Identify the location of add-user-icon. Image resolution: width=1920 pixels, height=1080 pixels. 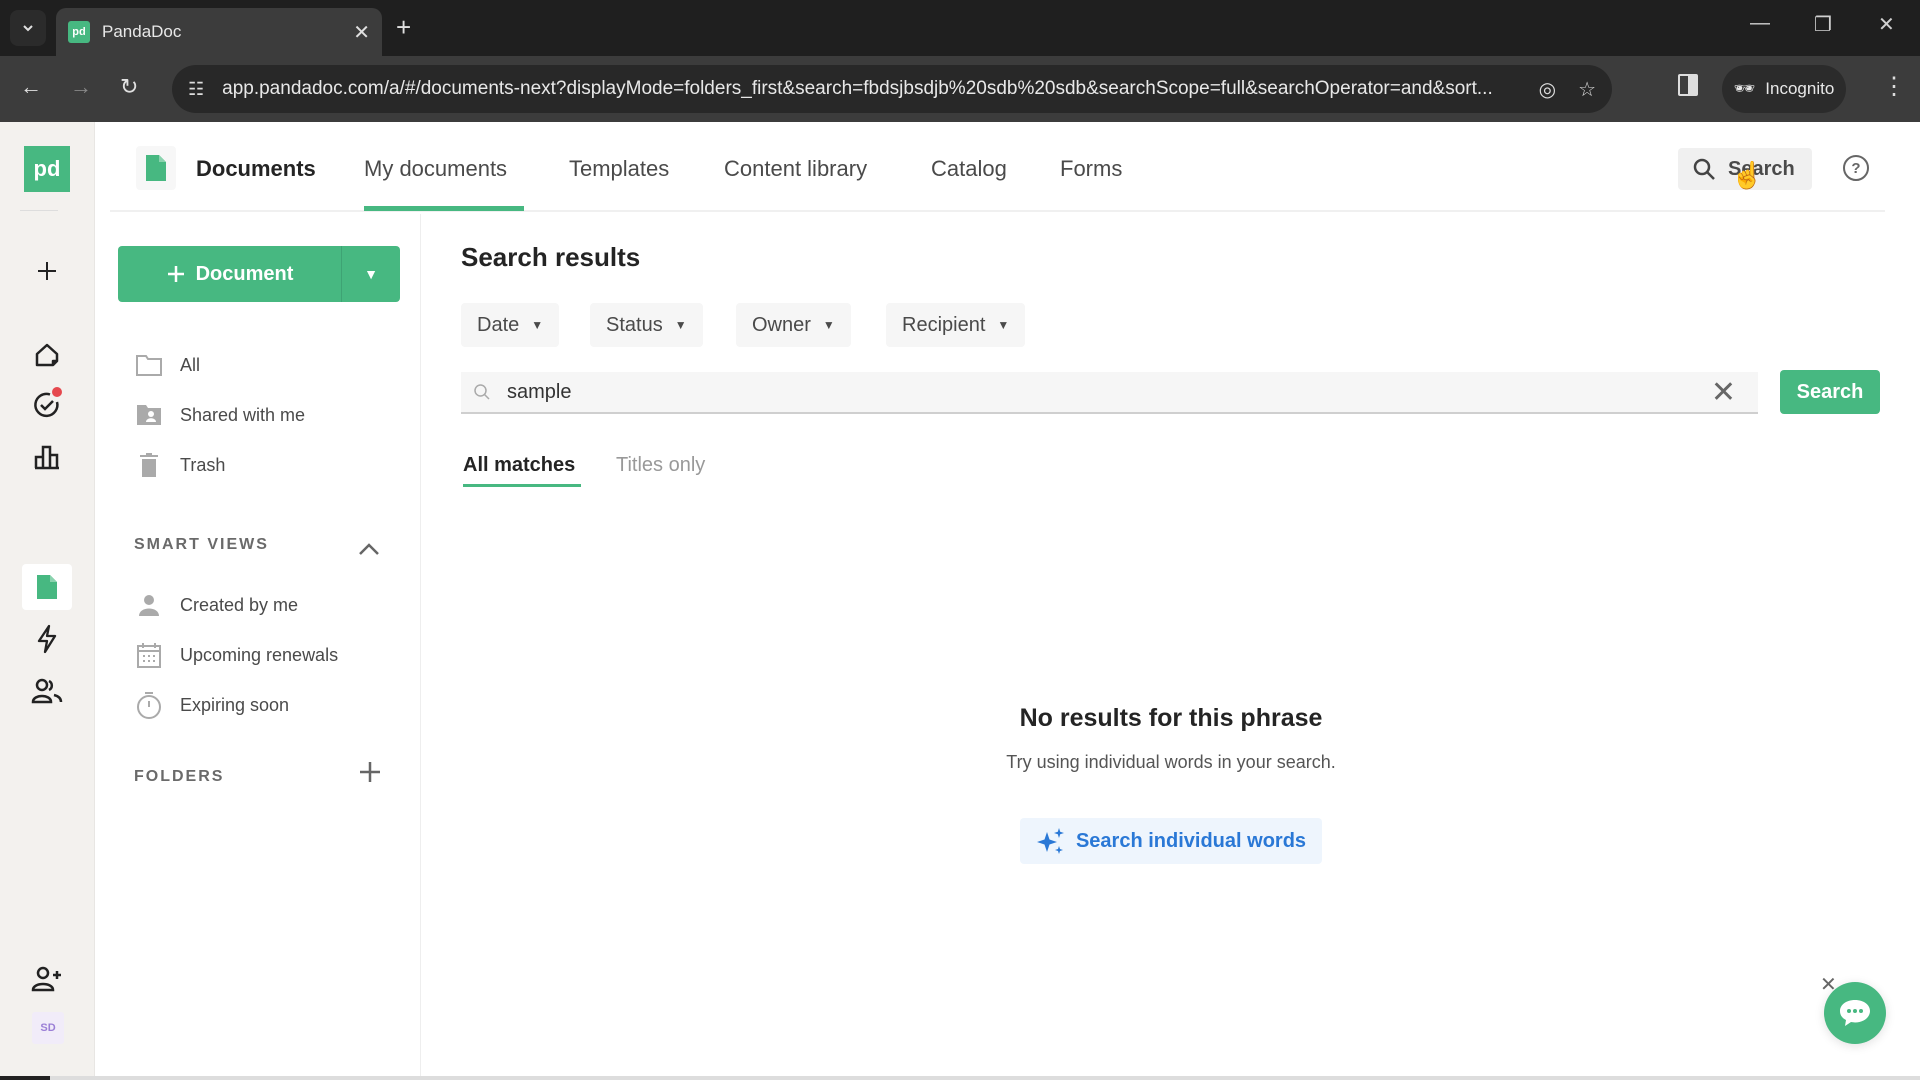
(46, 979).